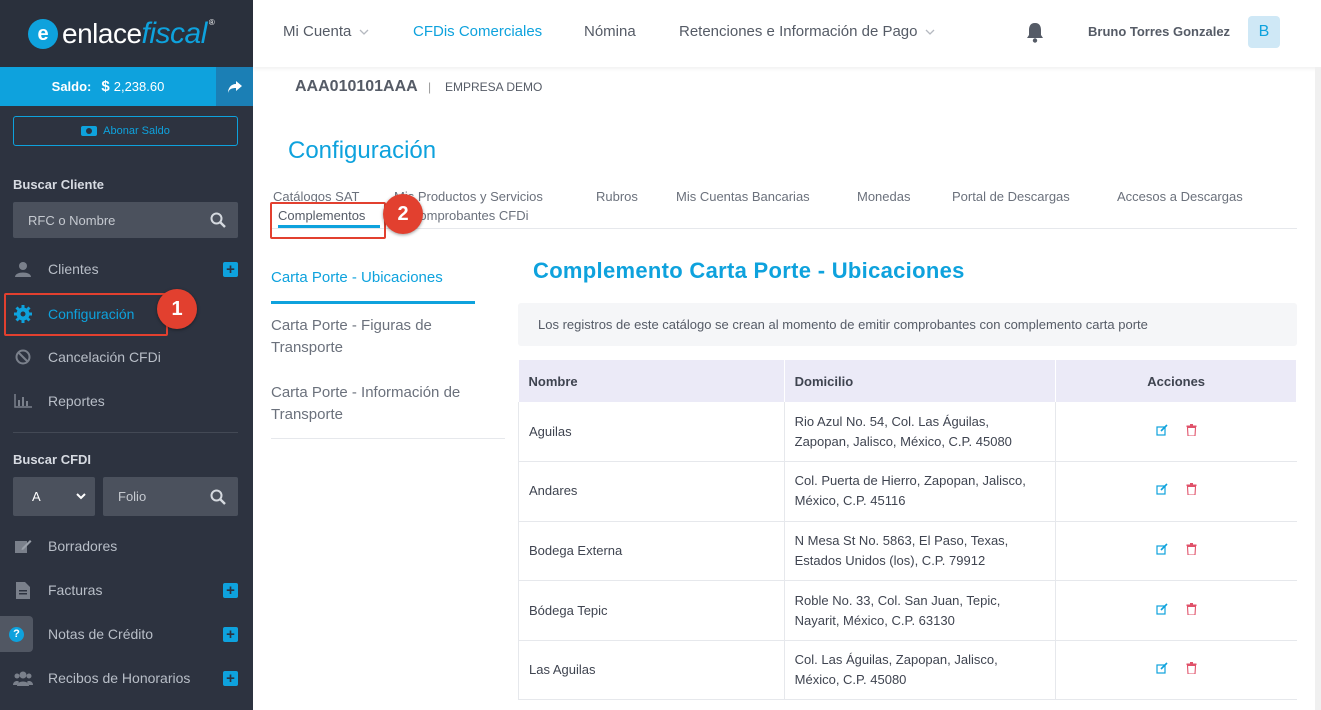 The width and height of the screenshot is (1321, 710). What do you see at coordinates (23, 357) in the screenshot?
I see `ban-icon` at bounding box center [23, 357].